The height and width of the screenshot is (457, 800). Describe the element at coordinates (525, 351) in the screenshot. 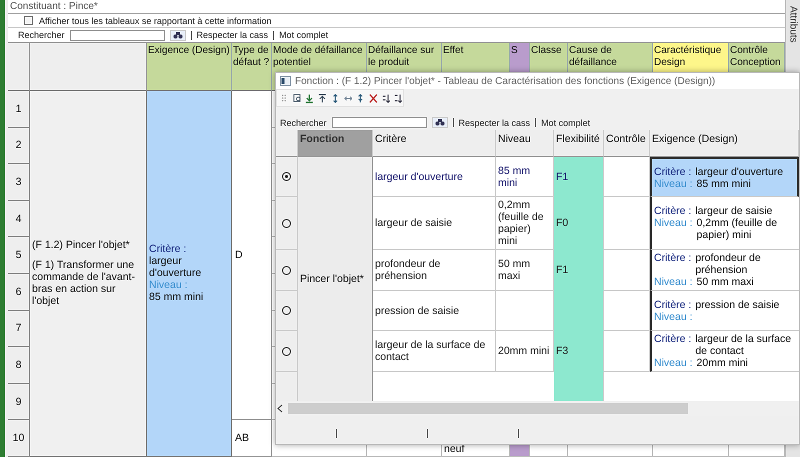

I see `table-cell: 20mm mini` at that location.